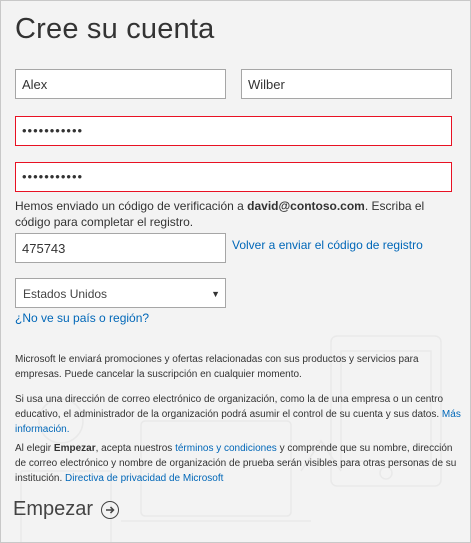 Image resolution: width=471 pixels, height=543 pixels. I want to click on dropdown-arrow-icon: ▼, so click(215, 294).